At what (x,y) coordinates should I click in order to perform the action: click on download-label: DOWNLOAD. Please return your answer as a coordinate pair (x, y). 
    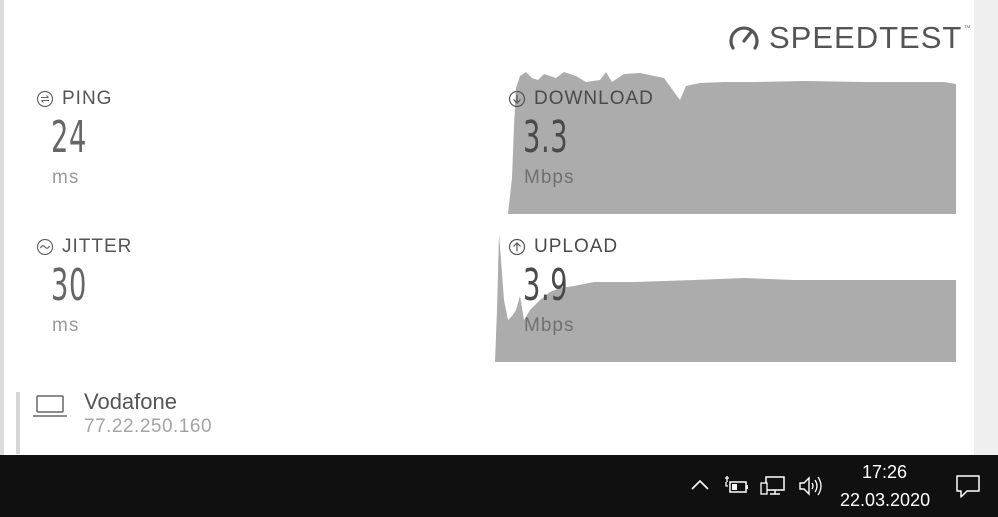
    Looking at the image, I should click on (594, 98).